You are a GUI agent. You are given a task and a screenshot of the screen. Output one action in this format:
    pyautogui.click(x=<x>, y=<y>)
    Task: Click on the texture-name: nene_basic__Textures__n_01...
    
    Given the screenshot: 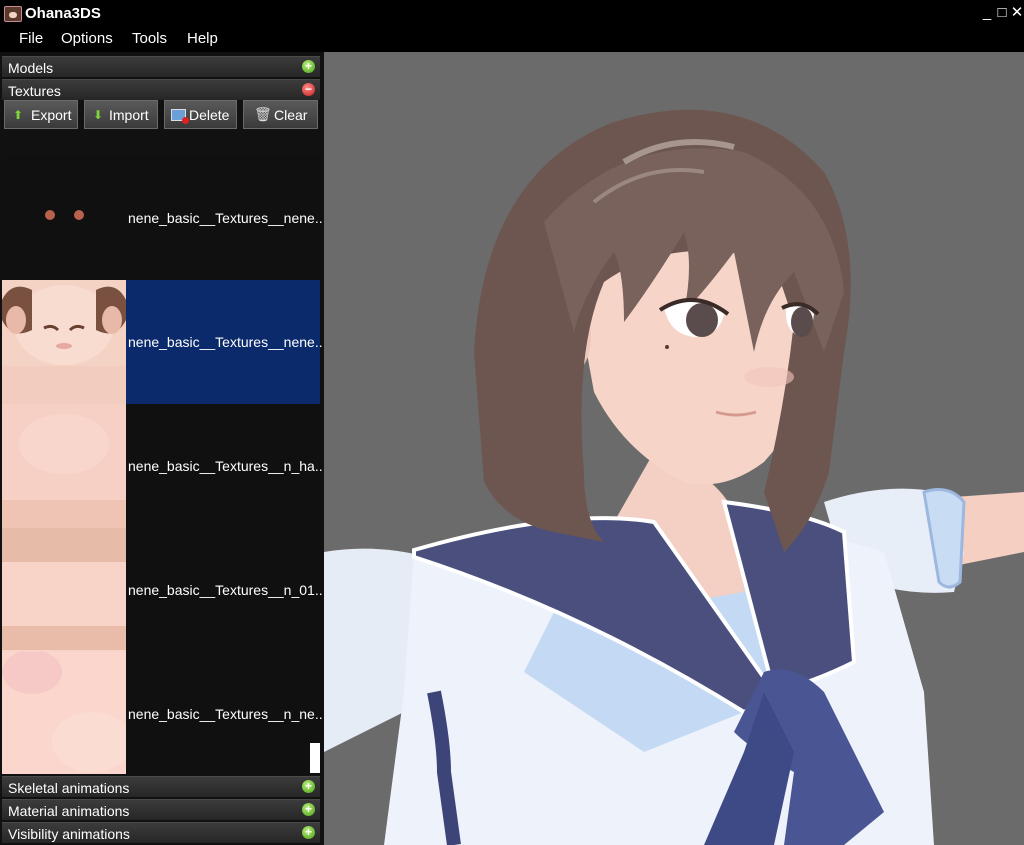 What is the action you would take?
    pyautogui.click(x=225, y=590)
    